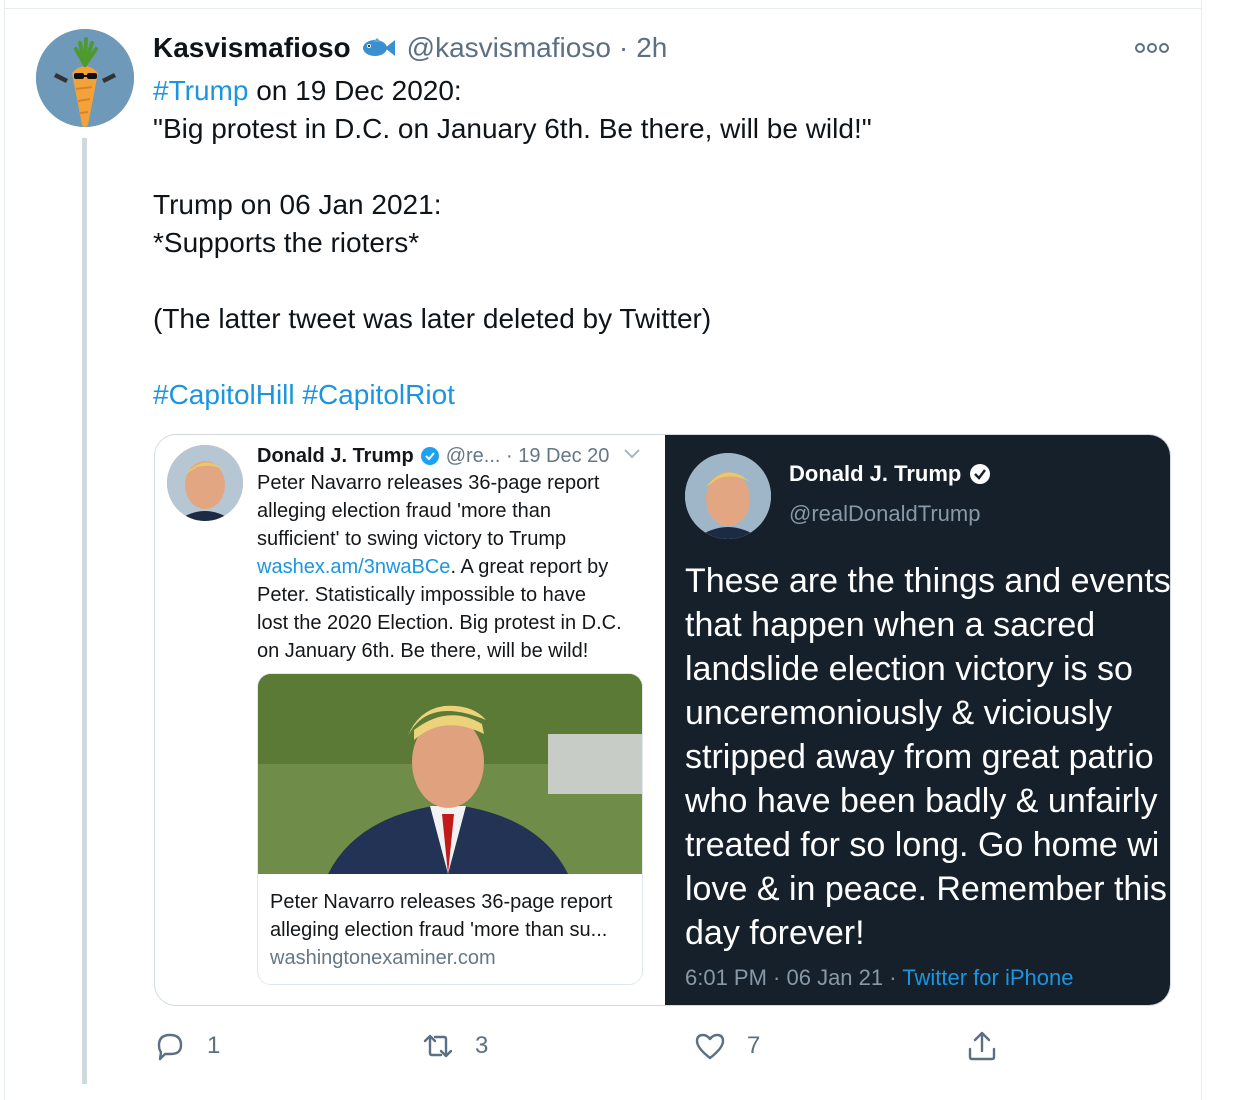 The height and width of the screenshot is (1100, 1236). What do you see at coordinates (885, 513) in the screenshot?
I see `embedded-handle: @realDonaldTrump` at bounding box center [885, 513].